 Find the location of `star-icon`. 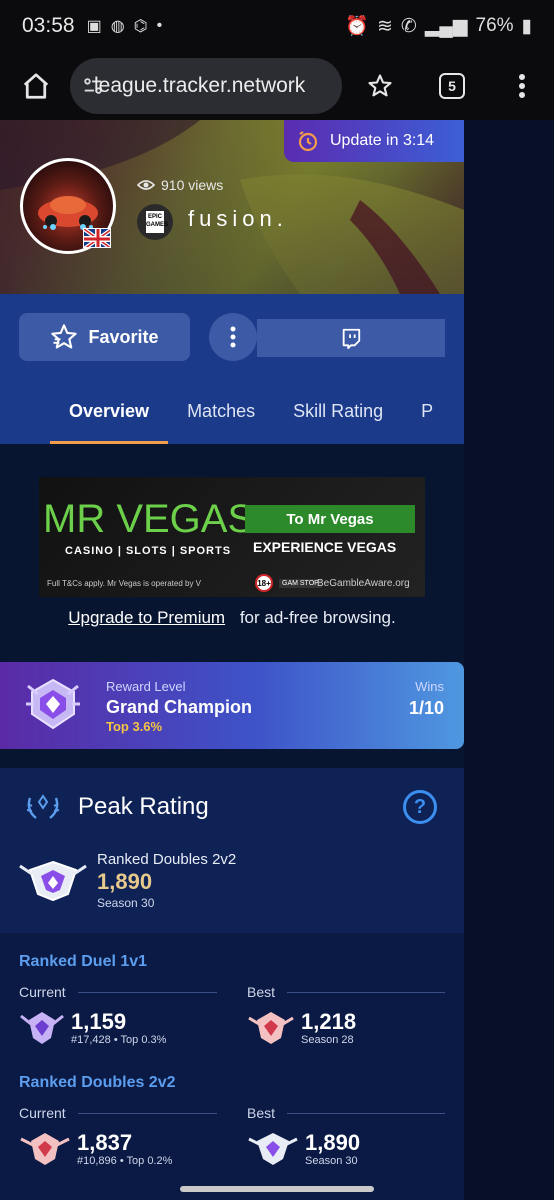

star-icon is located at coordinates (380, 85).